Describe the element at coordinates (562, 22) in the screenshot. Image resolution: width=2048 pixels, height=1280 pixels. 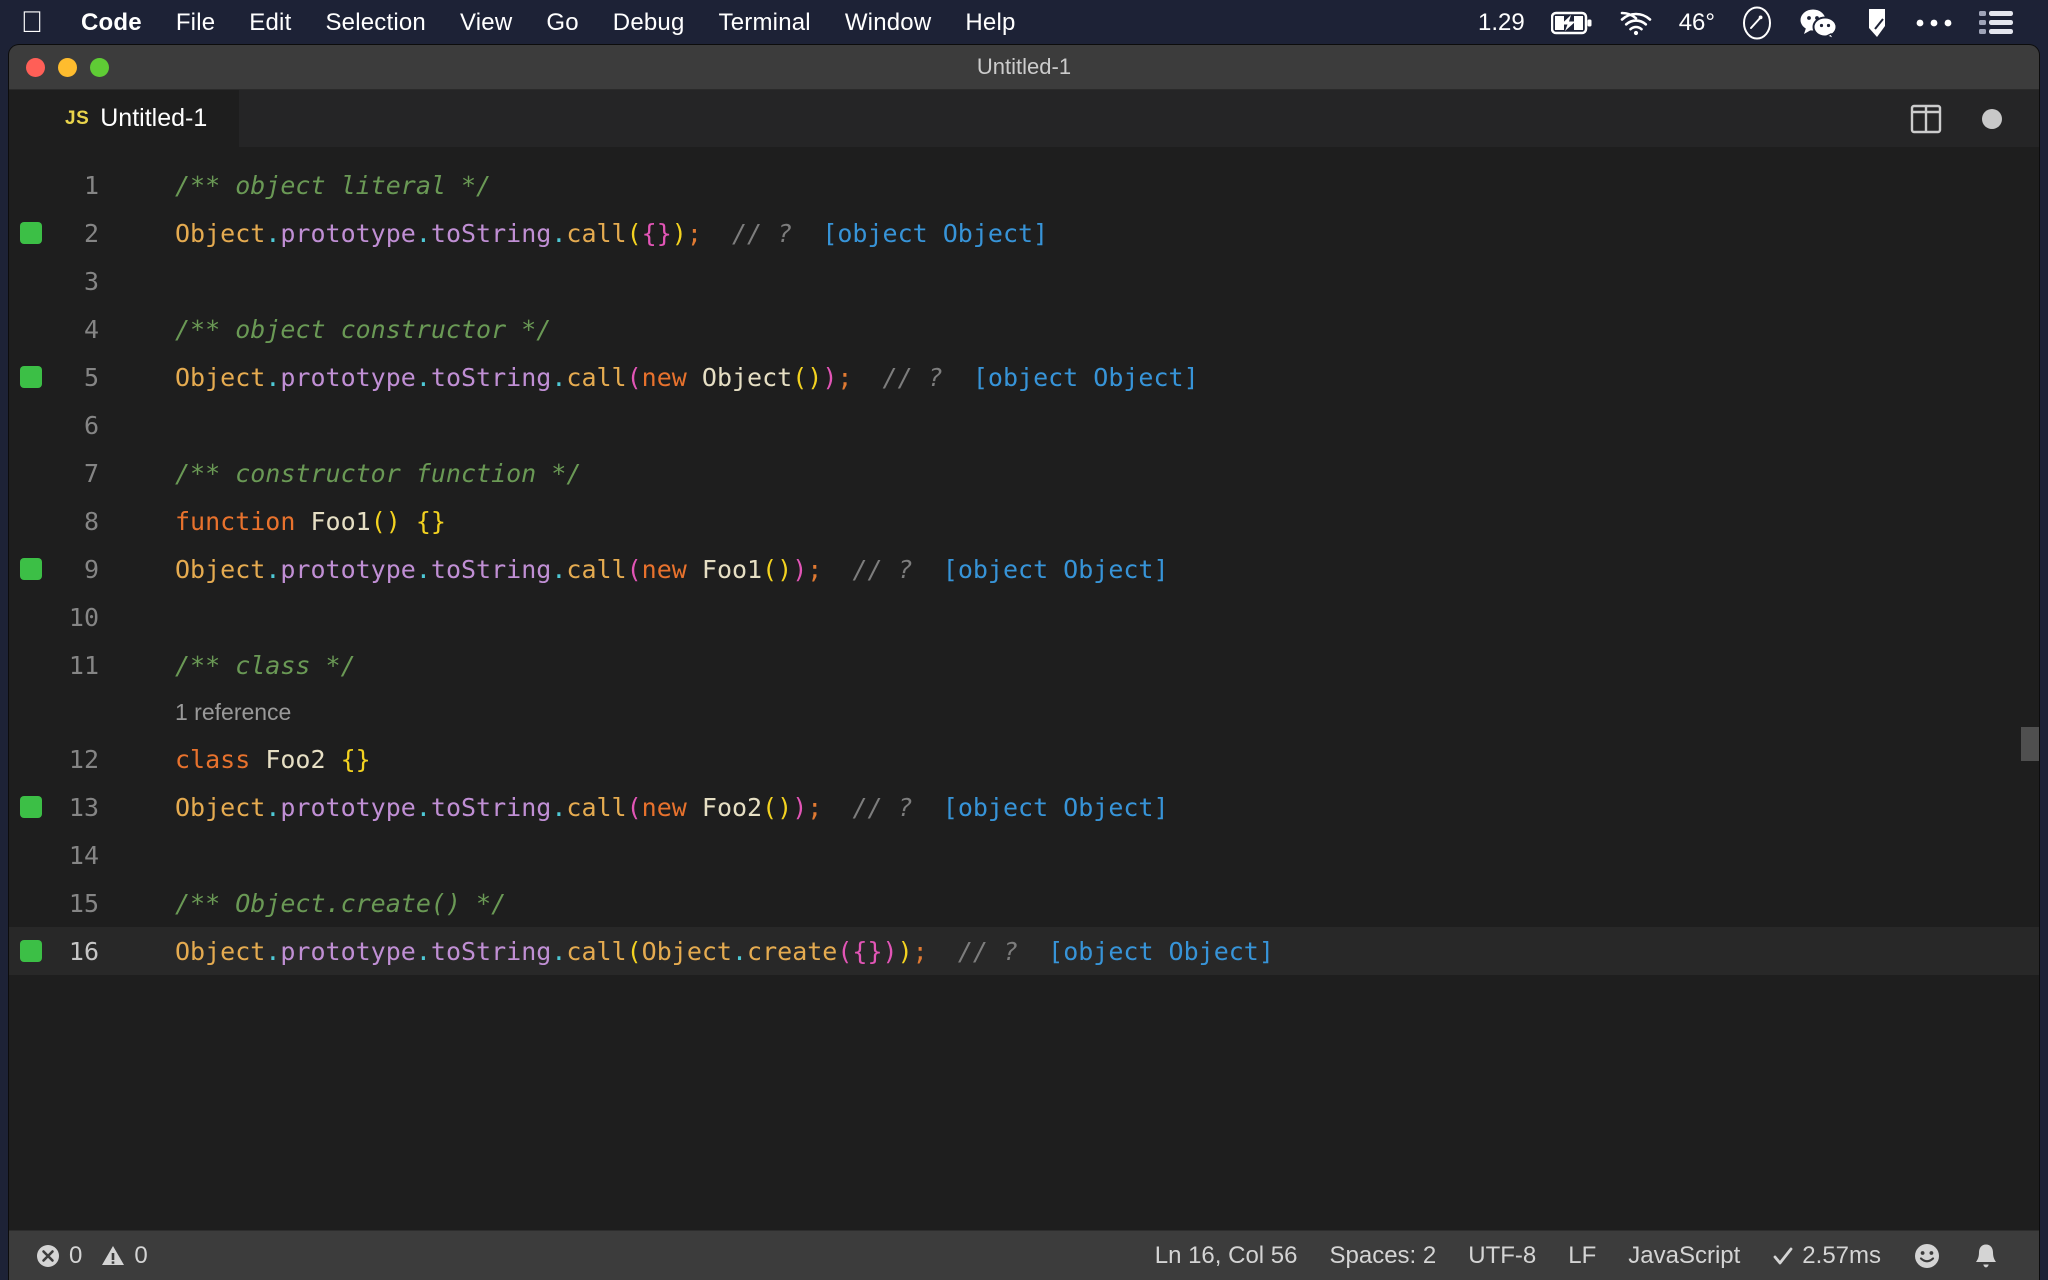
I see `menu-item-go: Go` at that location.